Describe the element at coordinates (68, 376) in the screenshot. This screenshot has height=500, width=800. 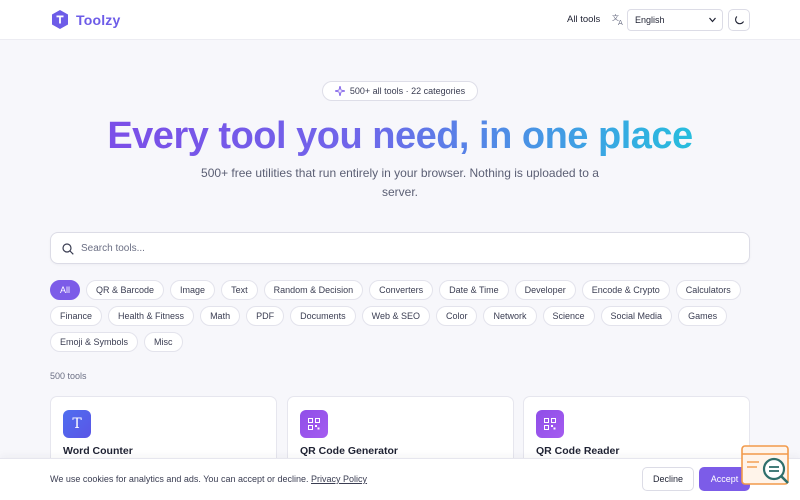
I see `tool-count: 500 tools` at that location.